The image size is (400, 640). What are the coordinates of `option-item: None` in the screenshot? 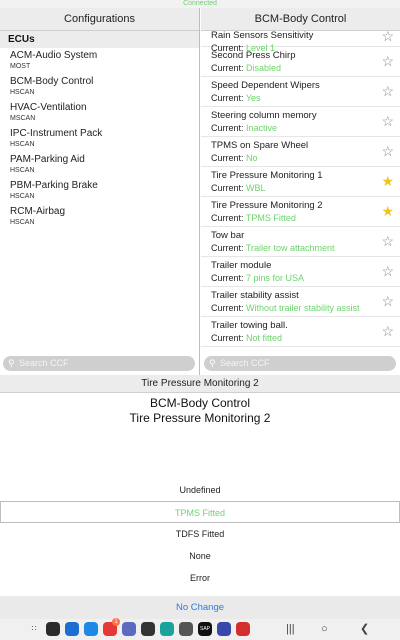 It's located at (200, 556).